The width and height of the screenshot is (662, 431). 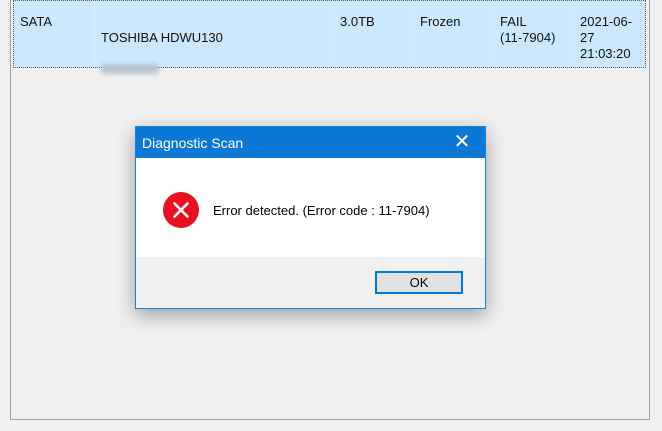 What do you see at coordinates (528, 29) in the screenshot?
I see `cell-result: FAIL (11-7904)` at bounding box center [528, 29].